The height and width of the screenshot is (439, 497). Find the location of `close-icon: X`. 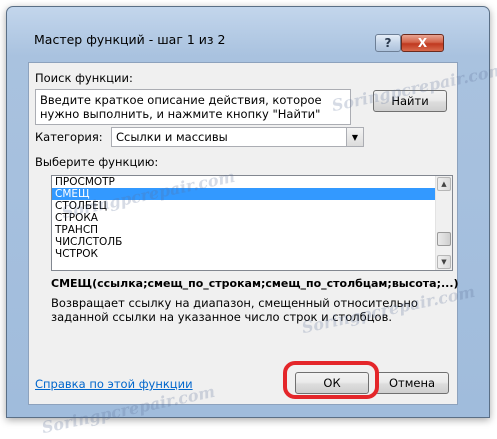

close-icon: X is located at coordinates (422, 43).